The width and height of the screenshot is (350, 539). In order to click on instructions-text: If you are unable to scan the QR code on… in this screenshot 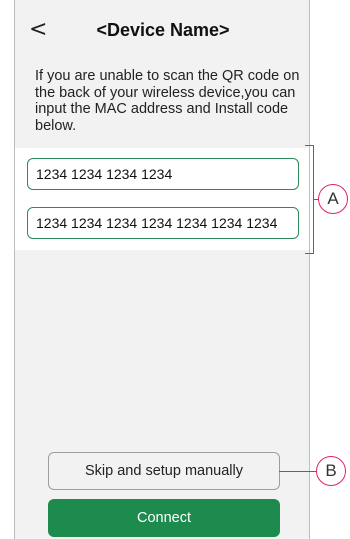, I will do `click(167, 101)`.